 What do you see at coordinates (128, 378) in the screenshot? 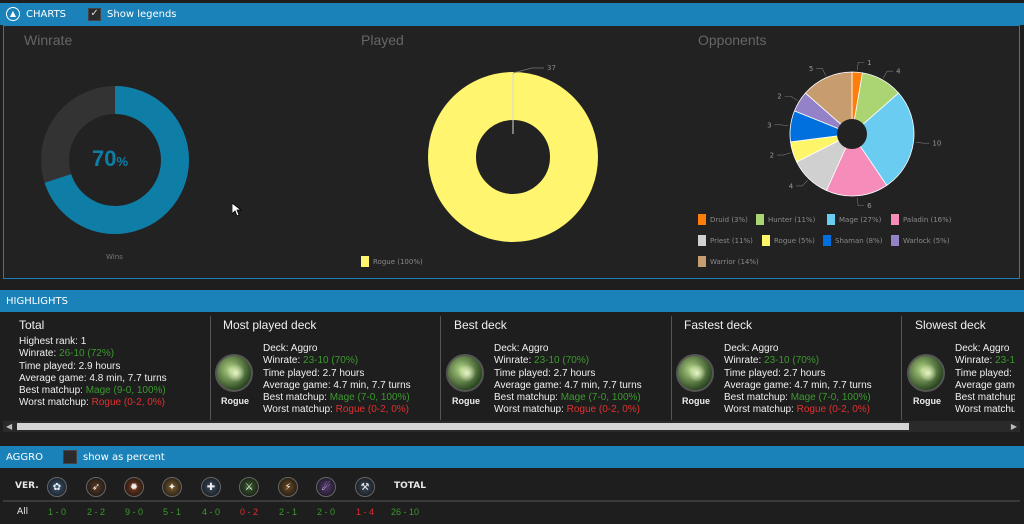
I see `line-value: 4.8 min, 7.7 turns` at bounding box center [128, 378].